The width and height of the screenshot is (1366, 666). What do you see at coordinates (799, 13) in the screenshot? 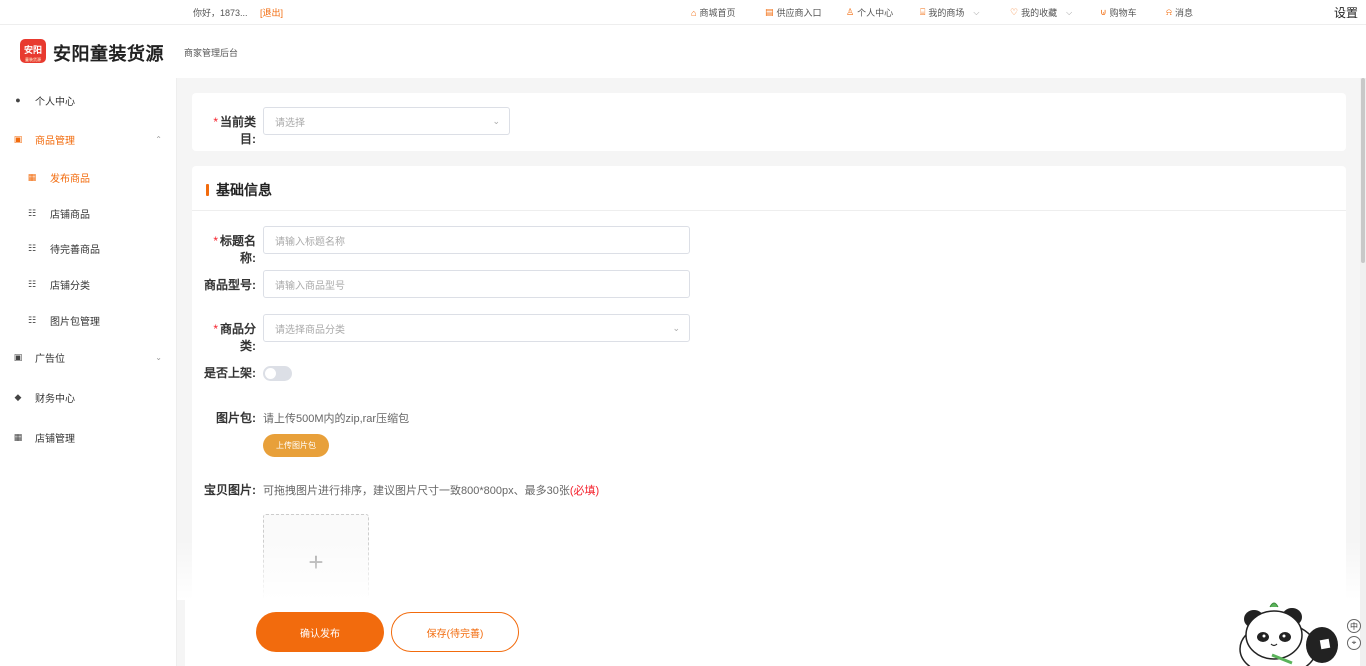
I see `nav-supplier-label: 供应商入口` at bounding box center [799, 13].